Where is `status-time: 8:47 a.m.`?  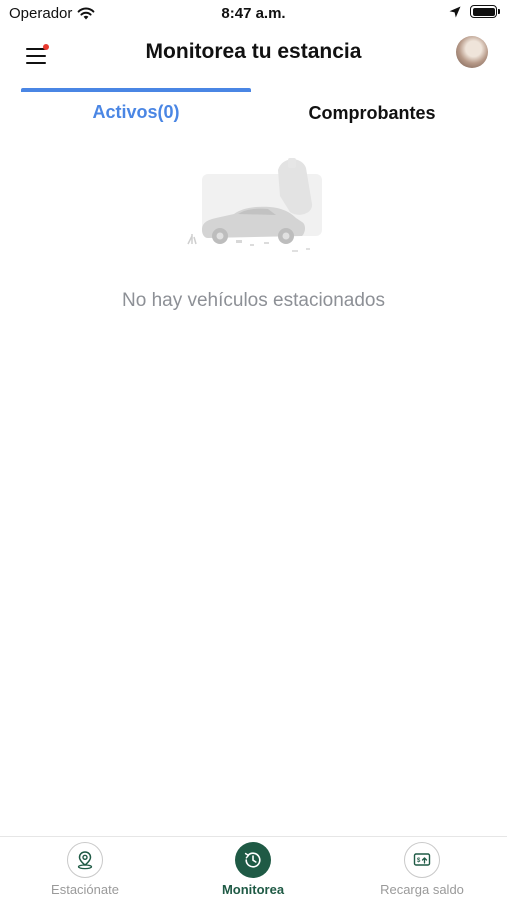 status-time: 8:47 a.m. is located at coordinates (253, 13).